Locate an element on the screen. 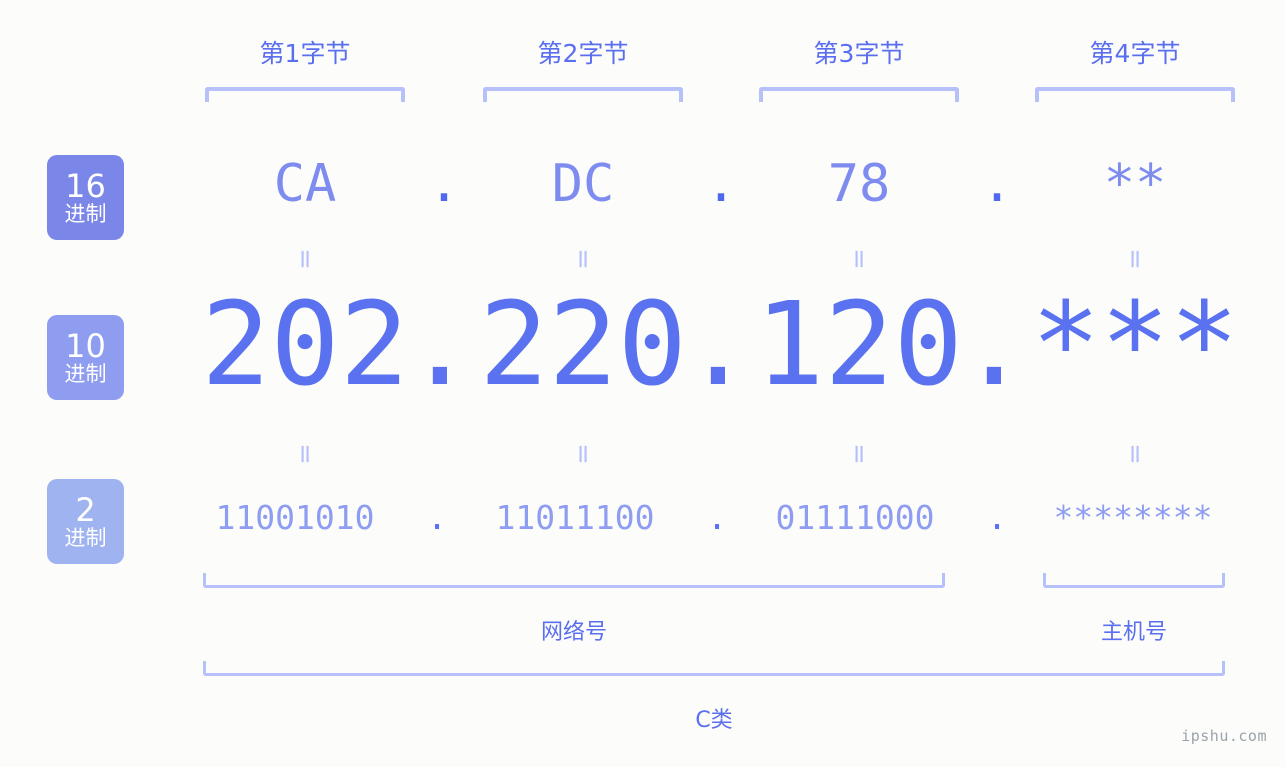 Image resolution: width=1285 pixels, height=767 pixels. equals-mark-dec-bin-4: = is located at coordinates (1135, 454).